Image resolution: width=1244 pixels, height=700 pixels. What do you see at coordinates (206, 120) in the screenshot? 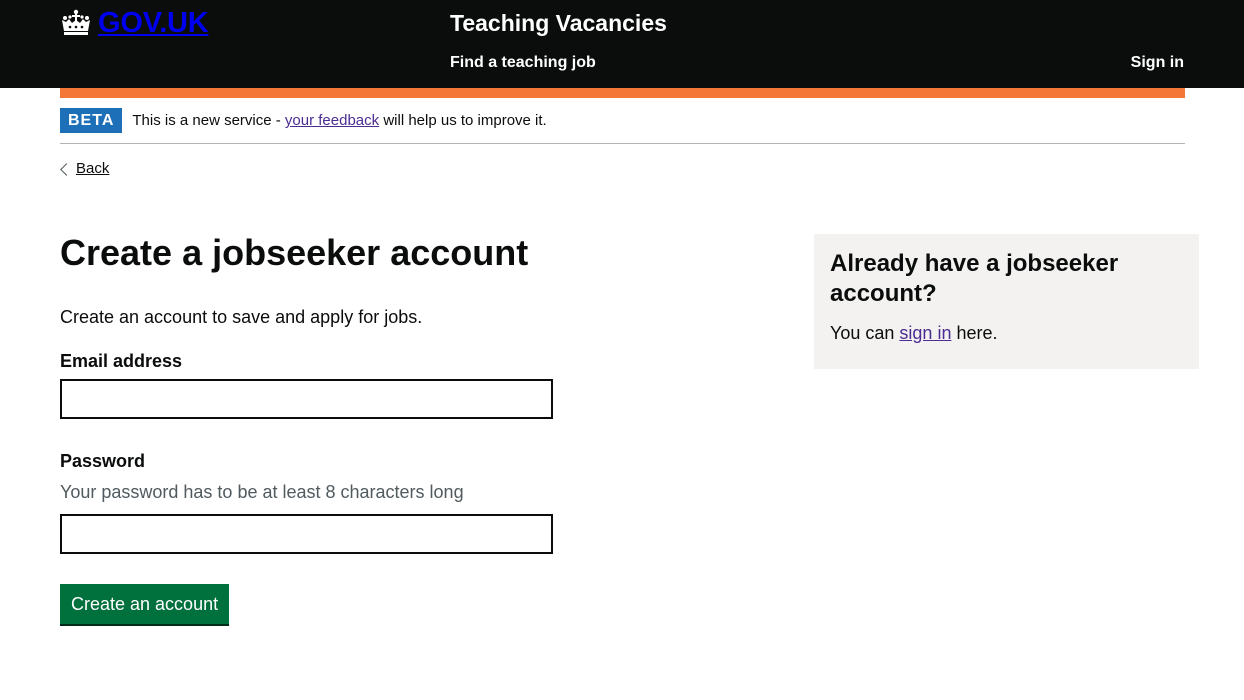
I see `phase-text-before: This is a new service -` at bounding box center [206, 120].